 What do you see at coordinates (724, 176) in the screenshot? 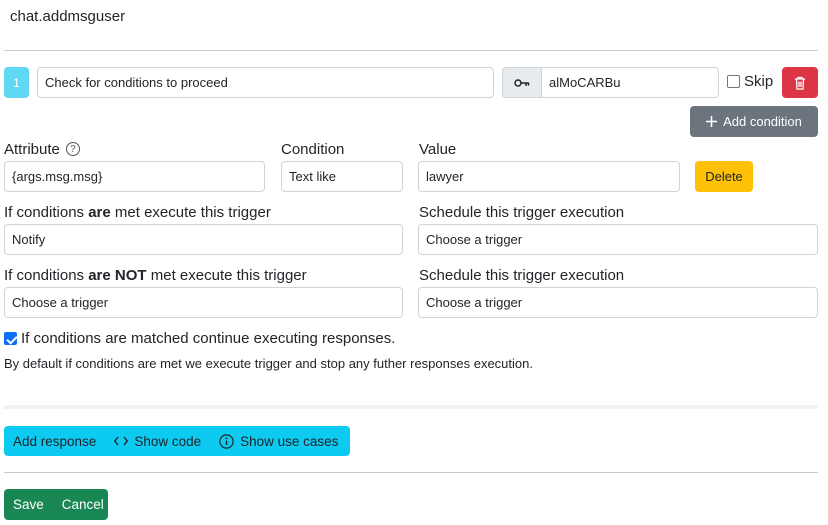
I see `delete-condition-button: Delete` at bounding box center [724, 176].